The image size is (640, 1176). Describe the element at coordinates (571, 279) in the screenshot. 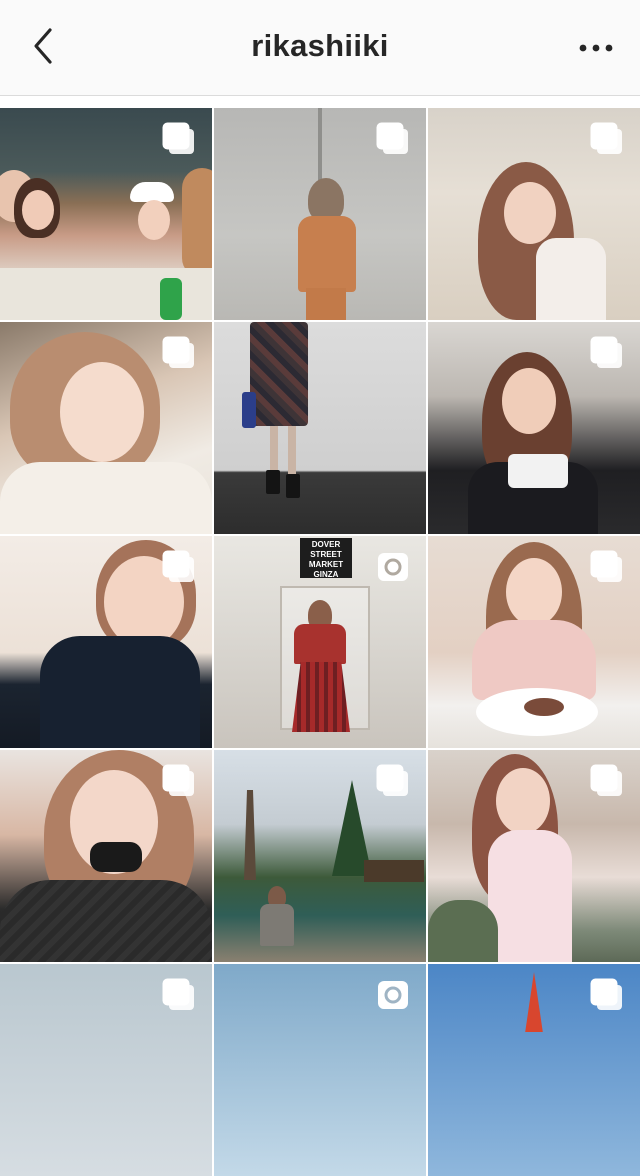

I see `white-top` at that location.